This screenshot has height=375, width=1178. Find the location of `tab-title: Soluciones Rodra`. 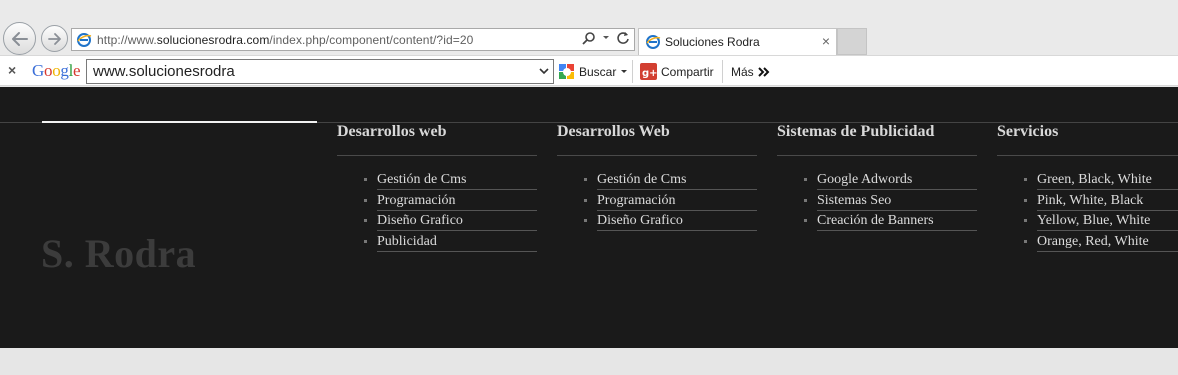

tab-title: Soluciones Rodra is located at coordinates (712, 42).